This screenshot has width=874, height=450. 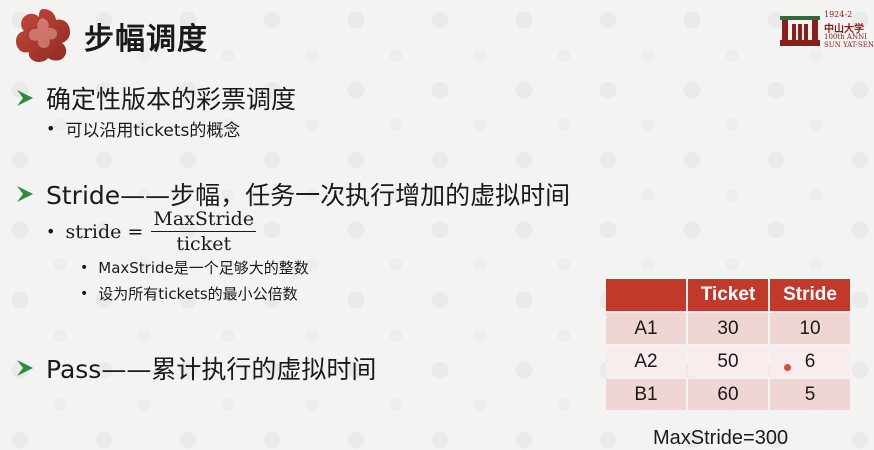 I want to click on table-cell: A2, so click(x=646, y=361).